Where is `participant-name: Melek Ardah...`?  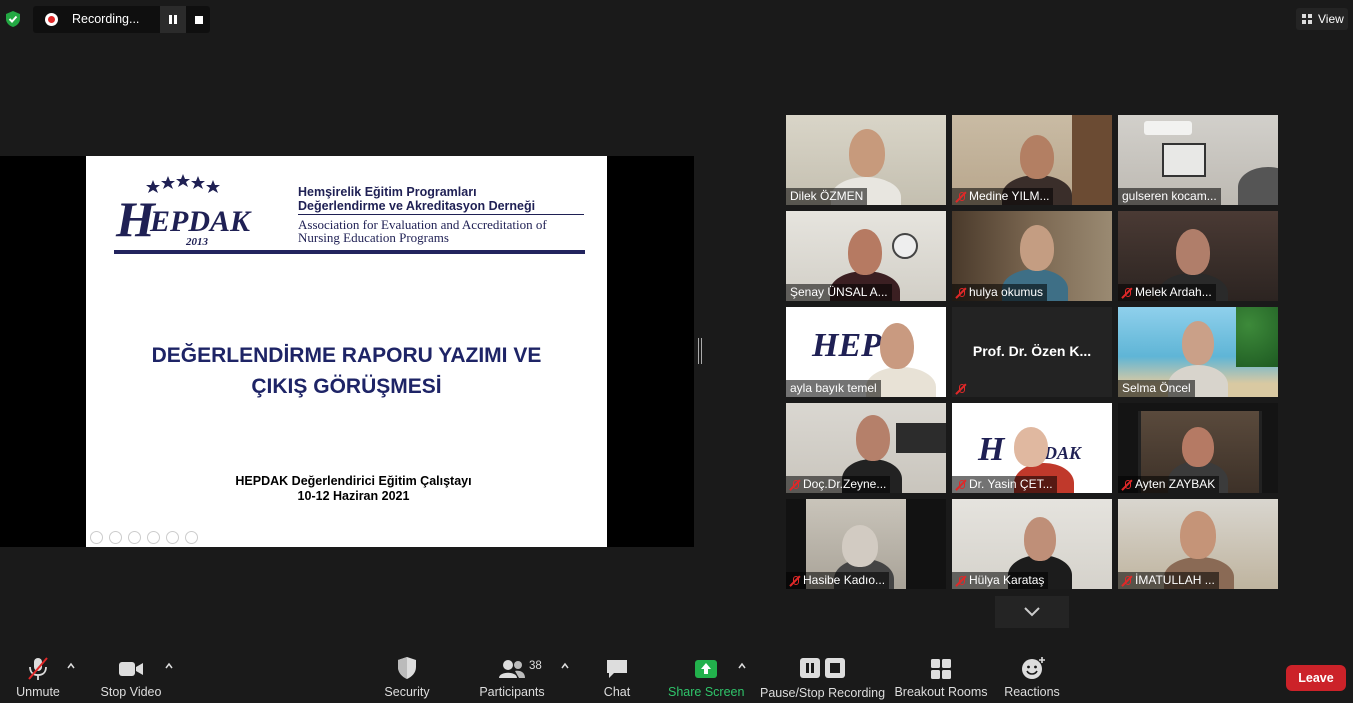
participant-name: Melek Ardah... is located at coordinates (1167, 292).